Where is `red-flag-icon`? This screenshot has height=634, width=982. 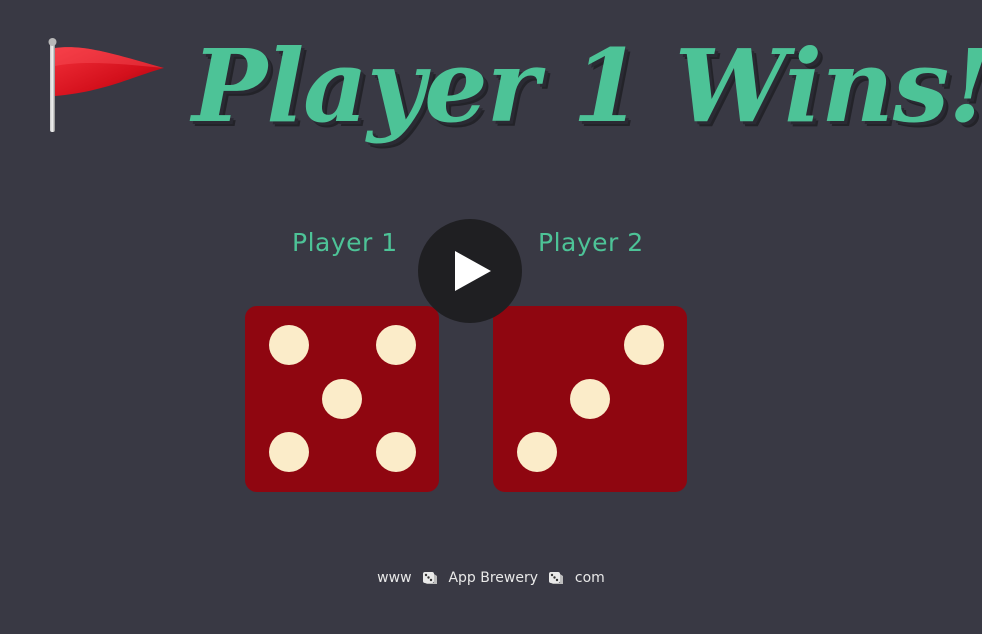 red-flag-icon is located at coordinates (106, 85).